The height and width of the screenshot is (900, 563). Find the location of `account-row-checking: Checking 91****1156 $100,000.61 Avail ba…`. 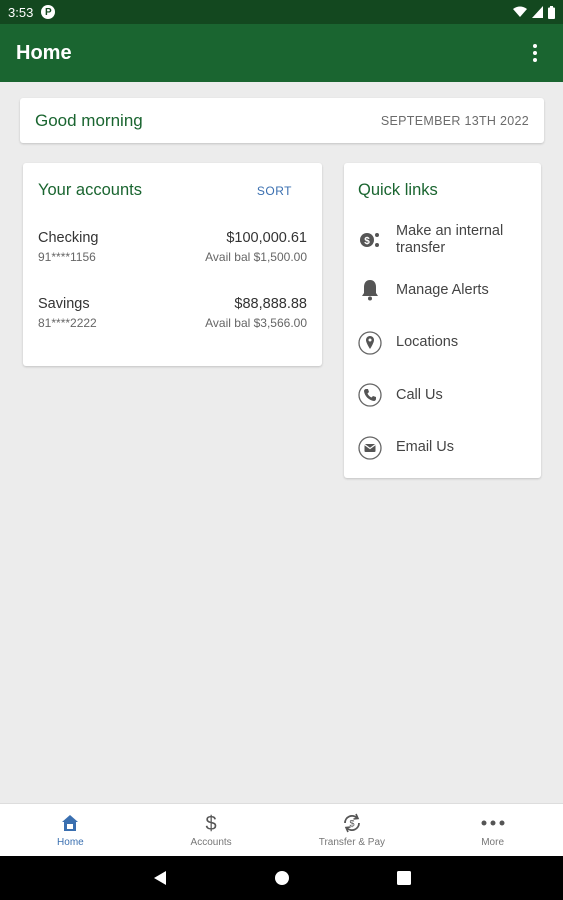

account-row-checking: Checking 91****1156 $100,000.61 Avail ba… is located at coordinates (172, 247).